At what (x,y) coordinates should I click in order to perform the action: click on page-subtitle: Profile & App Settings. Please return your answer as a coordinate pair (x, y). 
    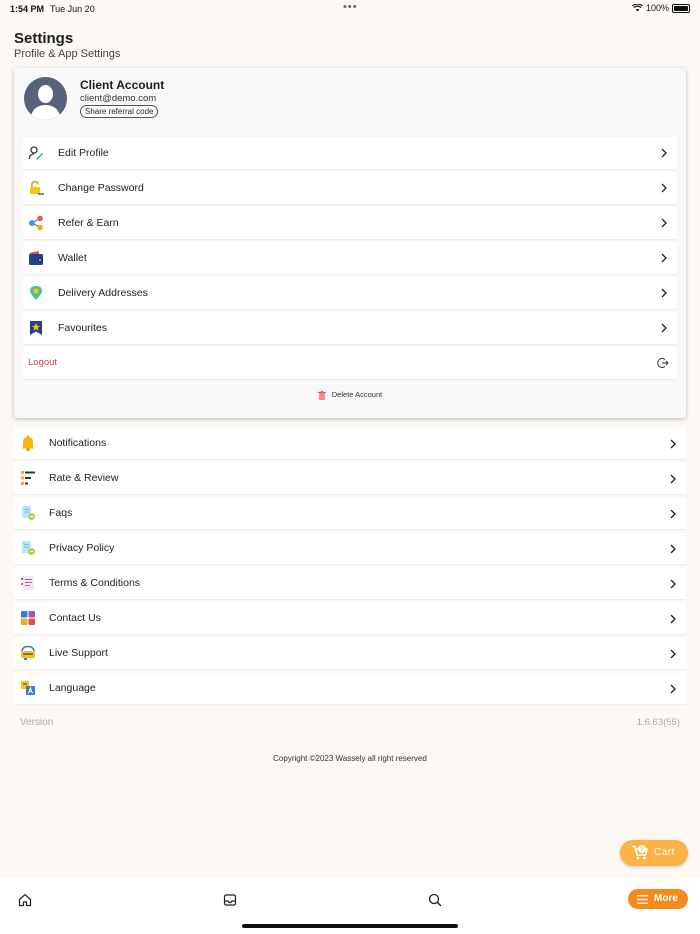
    Looking at the image, I should click on (67, 54).